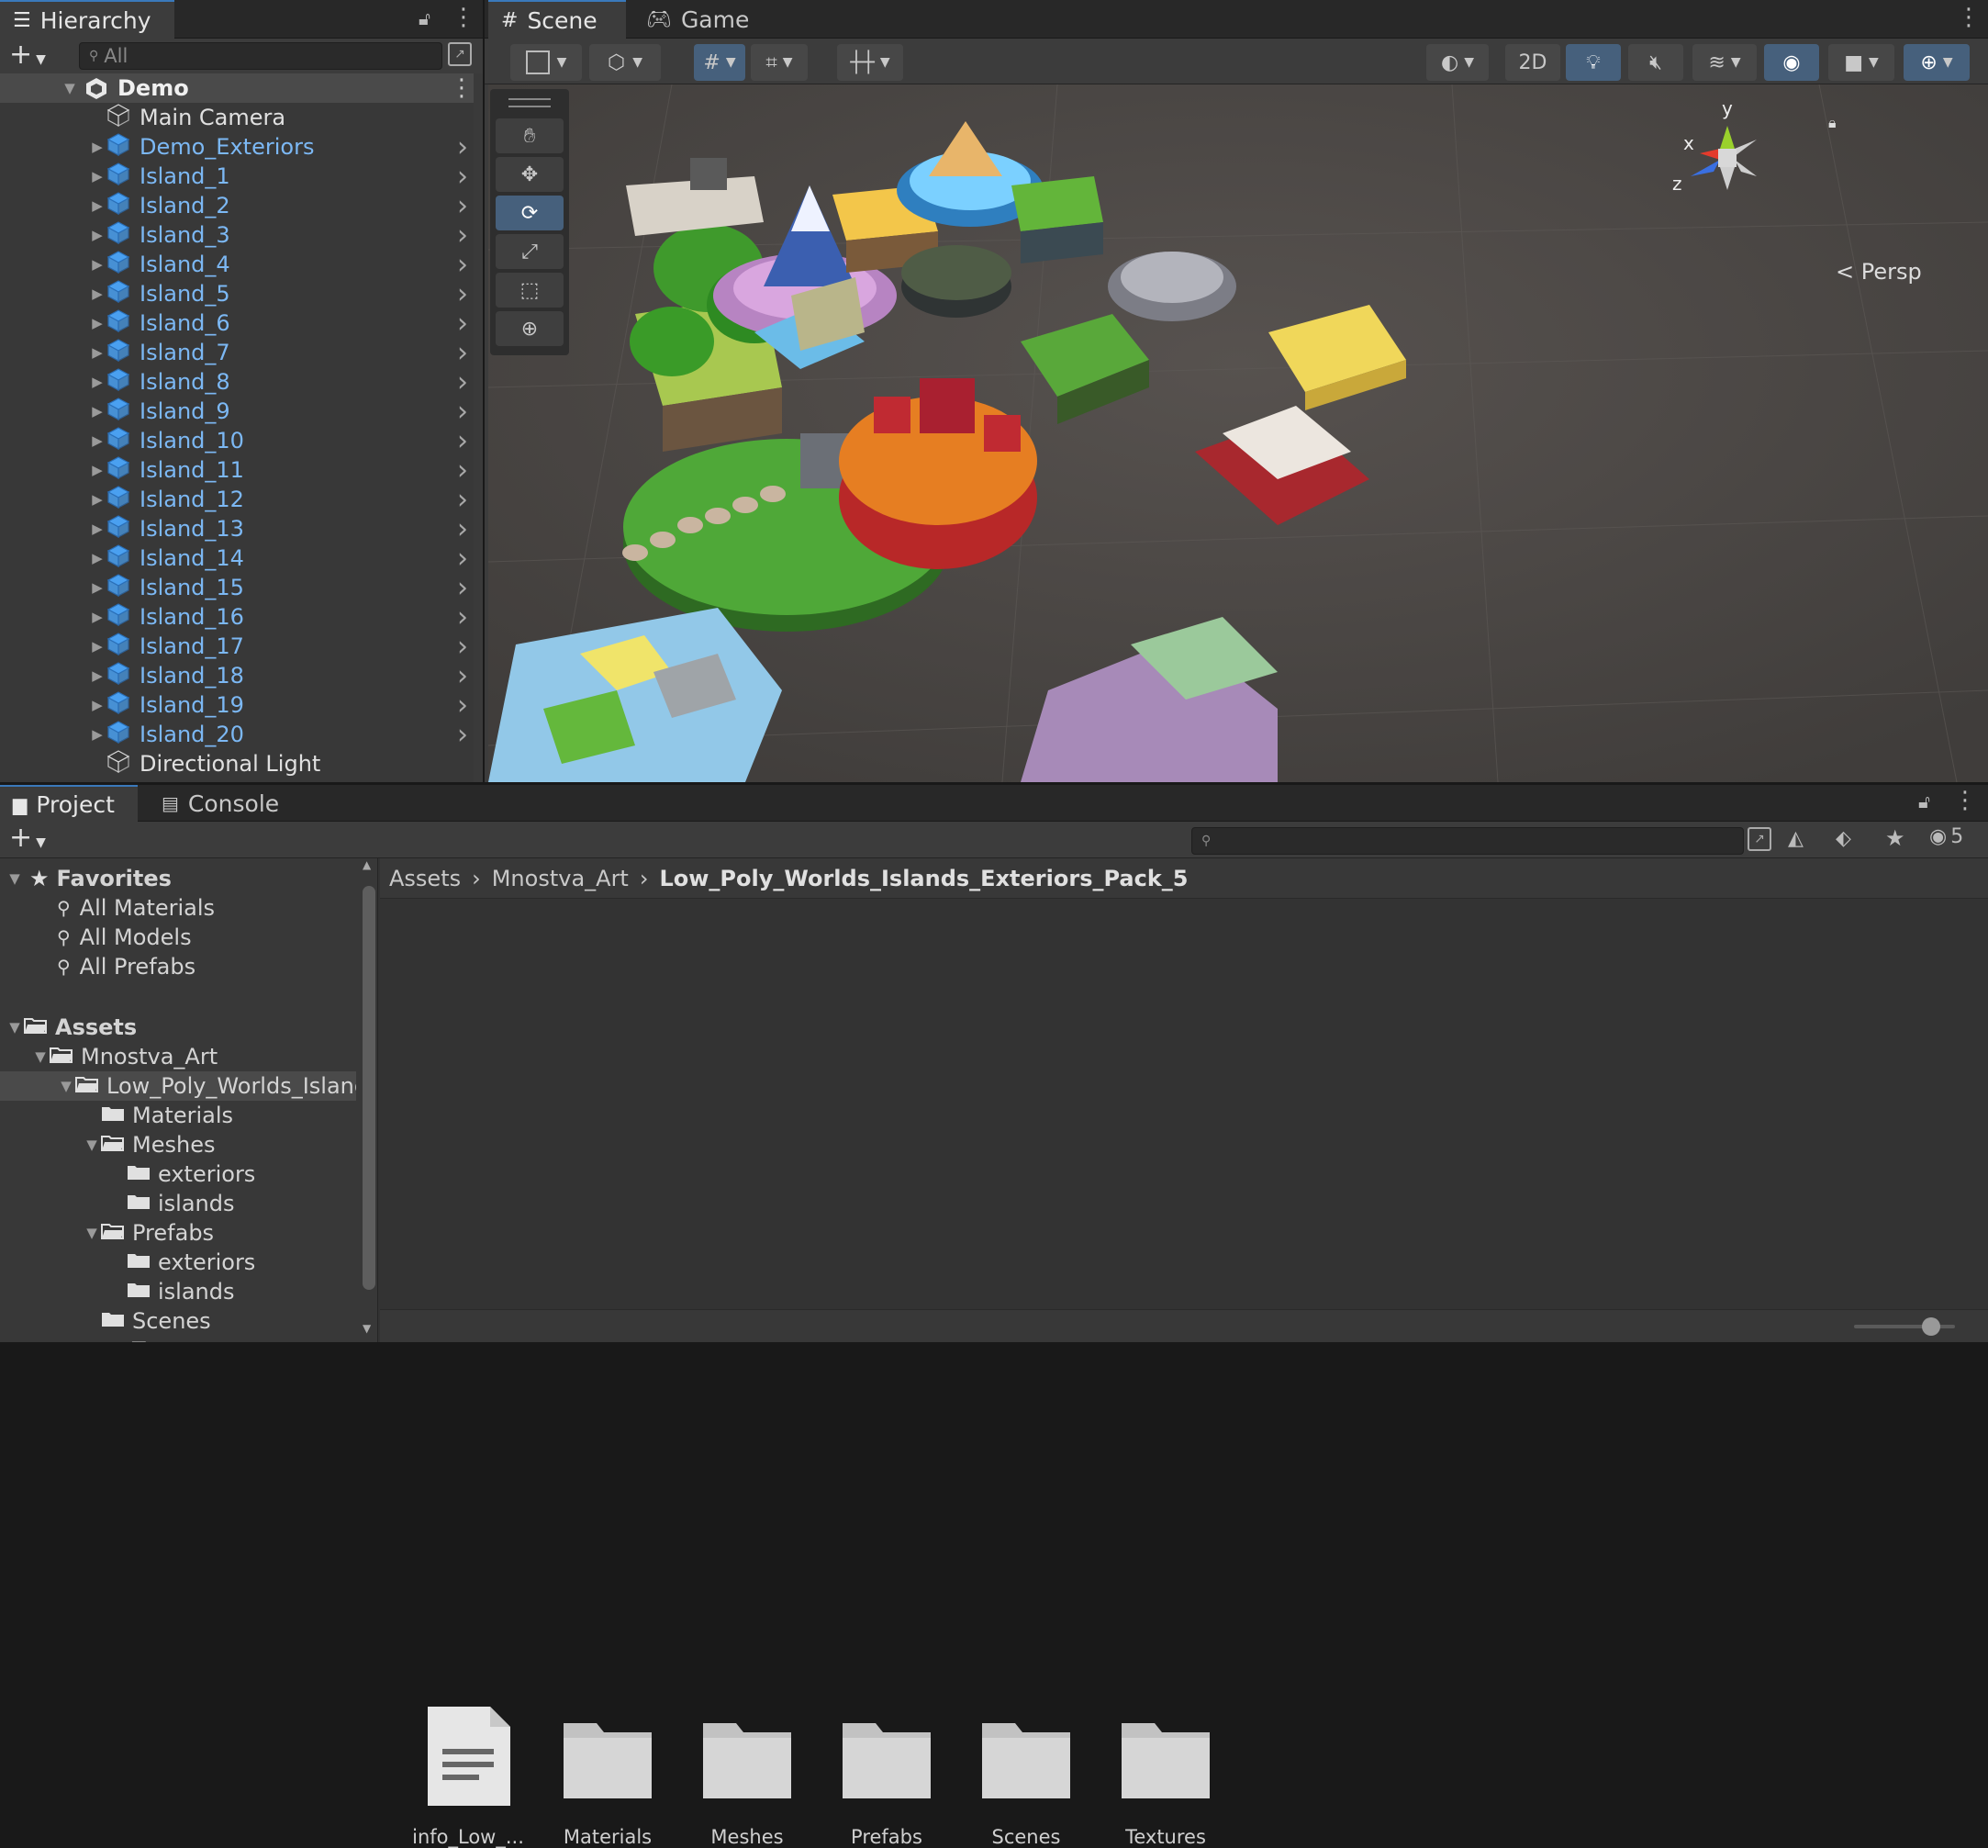  What do you see at coordinates (530, 328) in the screenshot?
I see `transform-tool-button: ⊕` at bounding box center [530, 328].